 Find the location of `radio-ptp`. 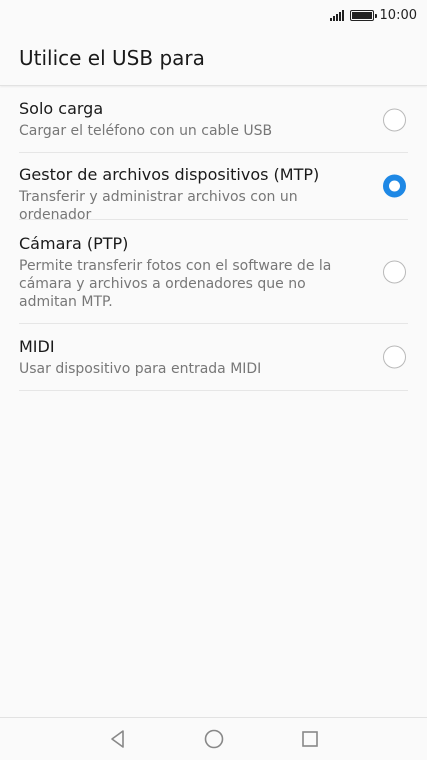

radio-ptp is located at coordinates (394, 271).